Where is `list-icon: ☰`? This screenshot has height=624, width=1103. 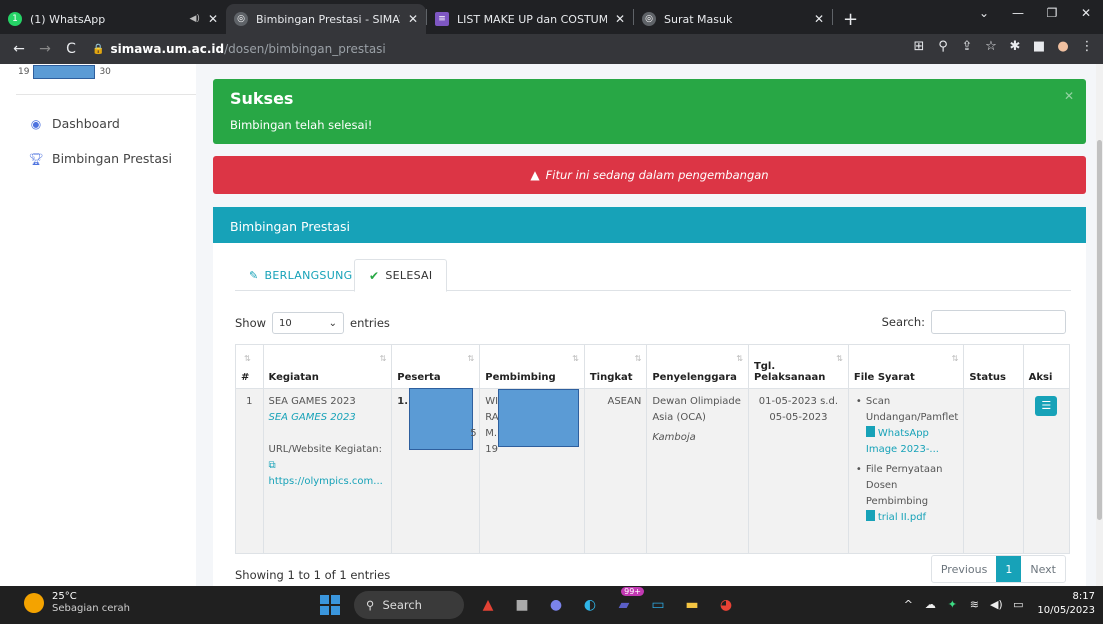
list-icon: ☰ is located at coordinates (1046, 405).